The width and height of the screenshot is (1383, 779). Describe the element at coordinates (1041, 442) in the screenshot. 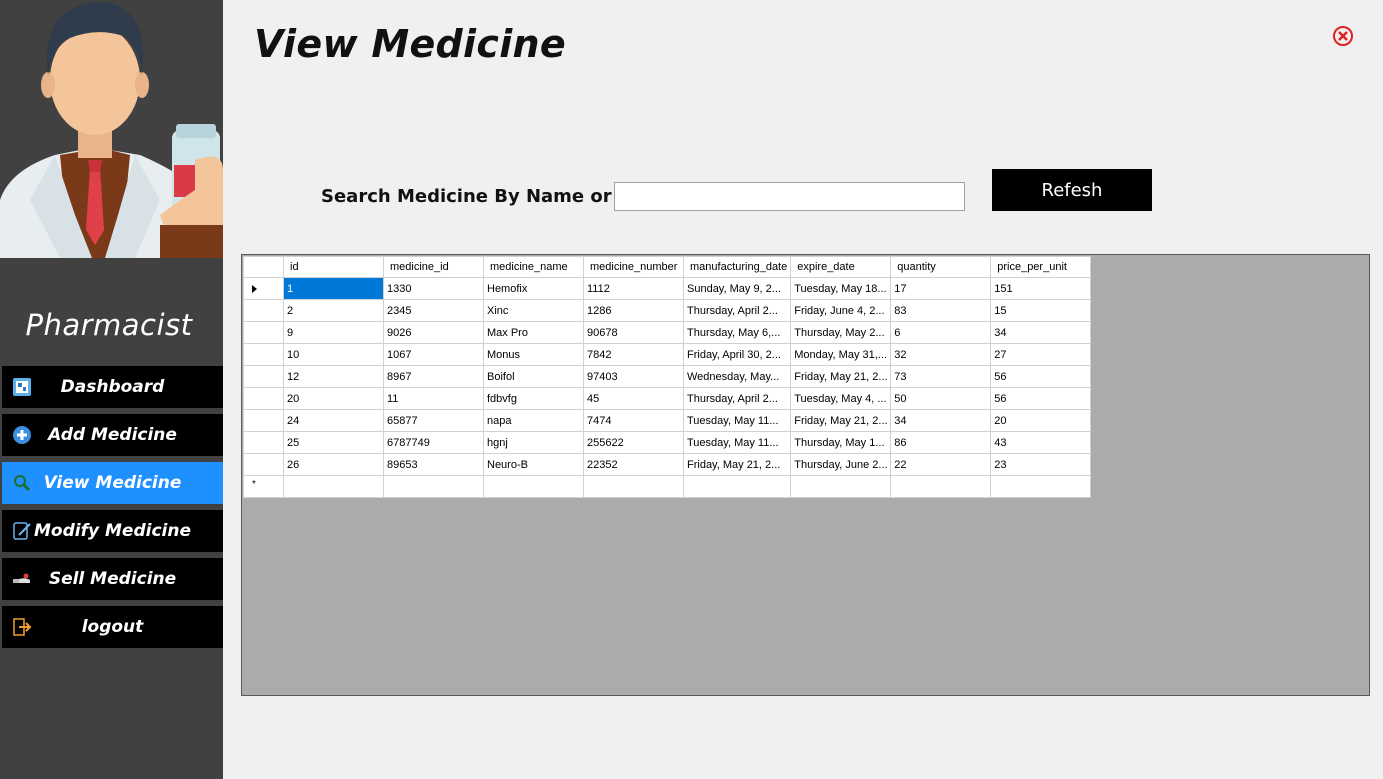

I see `table-cell: 43` at that location.